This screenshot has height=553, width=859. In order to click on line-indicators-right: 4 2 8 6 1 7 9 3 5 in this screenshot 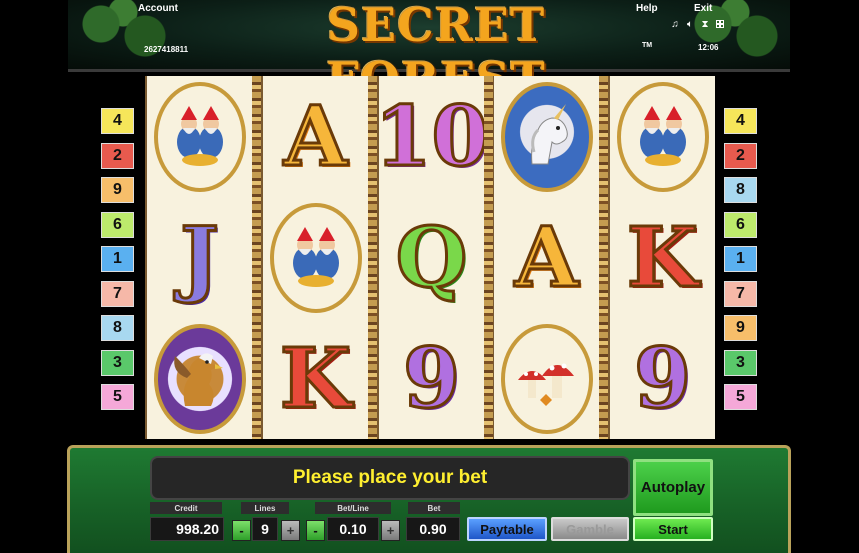, I will do `click(740, 259)`.